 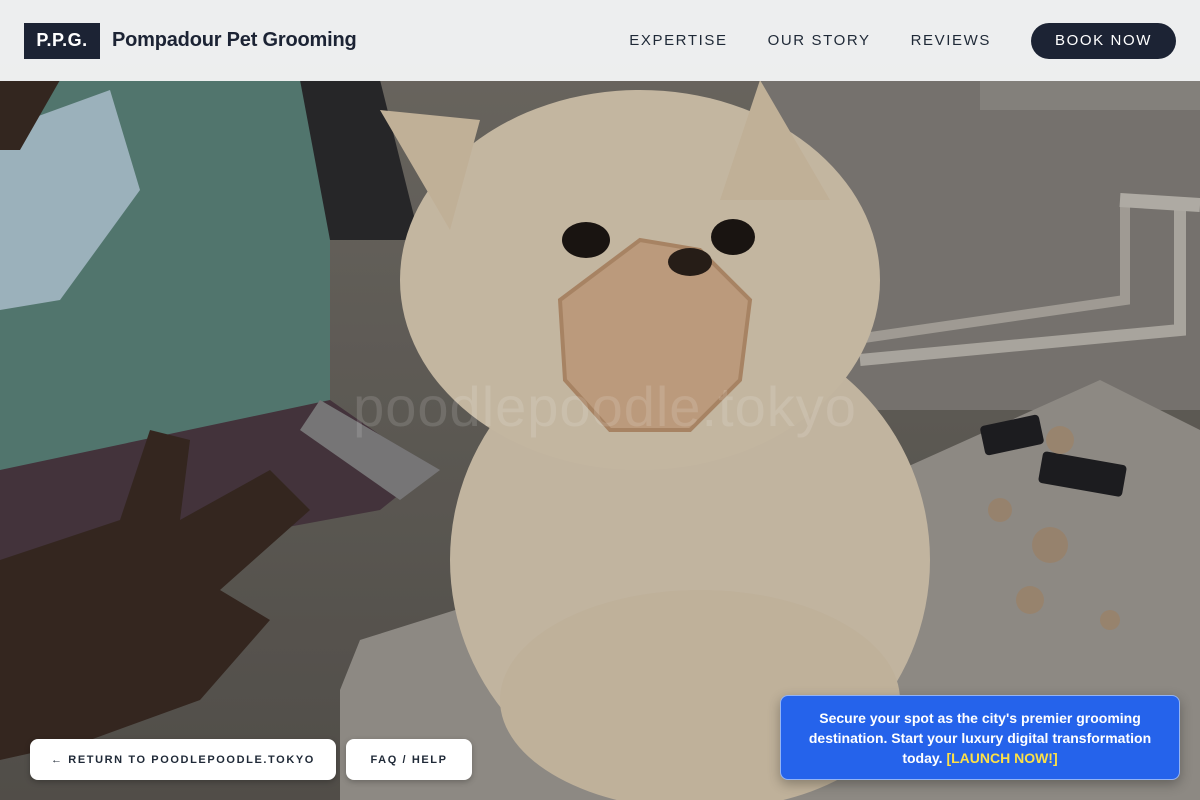 What do you see at coordinates (882, 40) in the screenshot?
I see `main-nav: EXPERTISE OUR STORY REVIEWS BOOK NOW` at bounding box center [882, 40].